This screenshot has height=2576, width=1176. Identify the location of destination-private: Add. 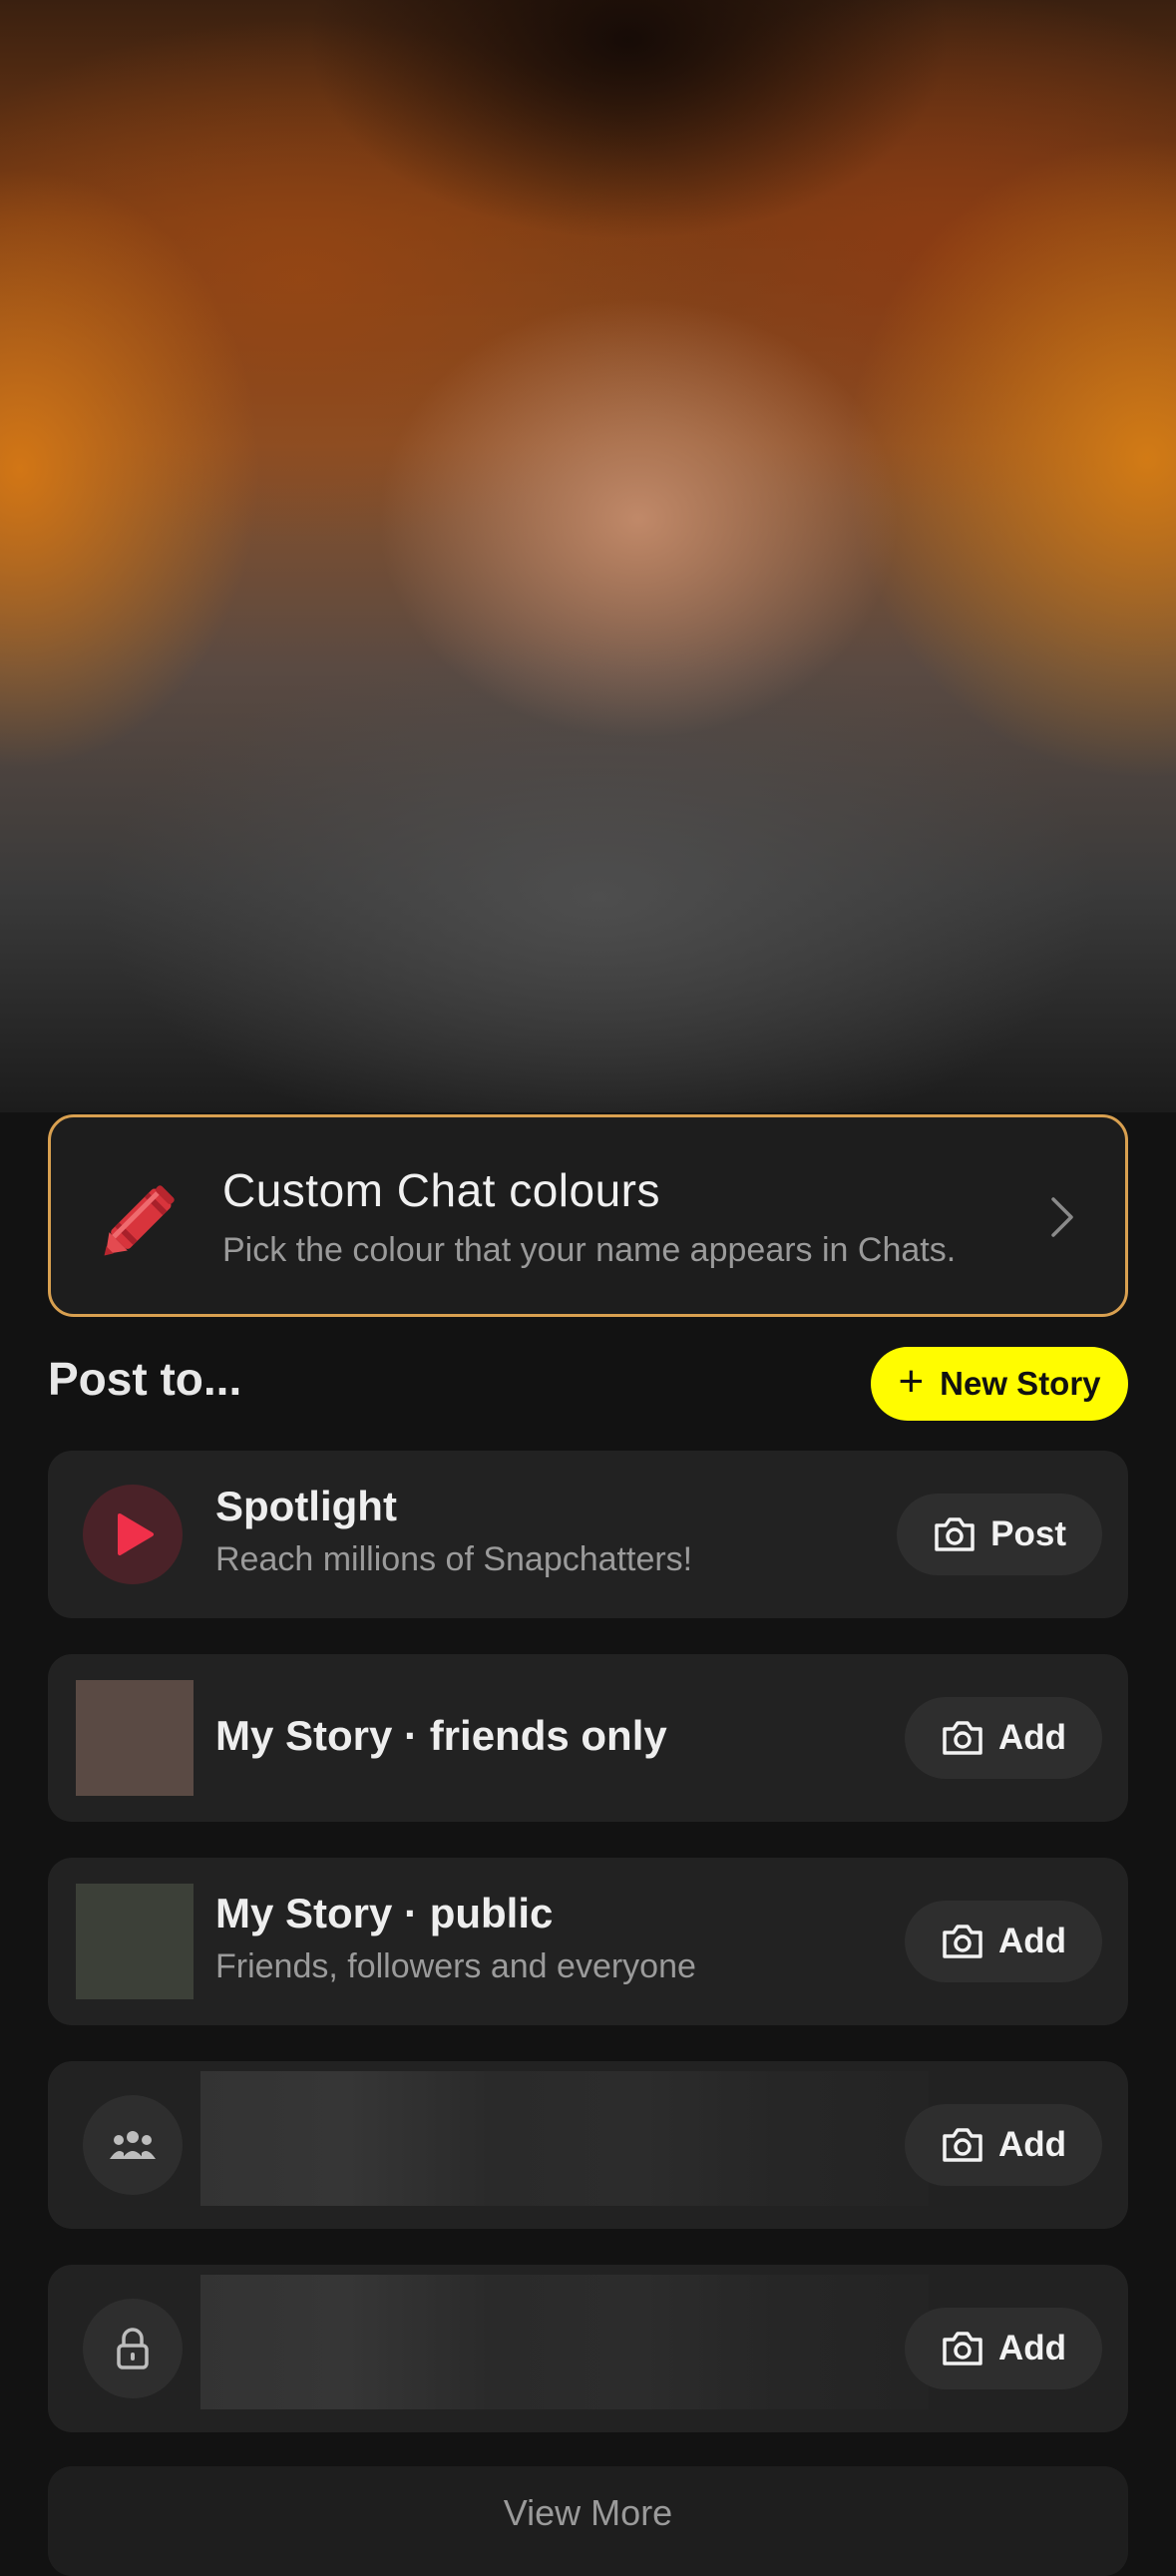
(588, 2348).